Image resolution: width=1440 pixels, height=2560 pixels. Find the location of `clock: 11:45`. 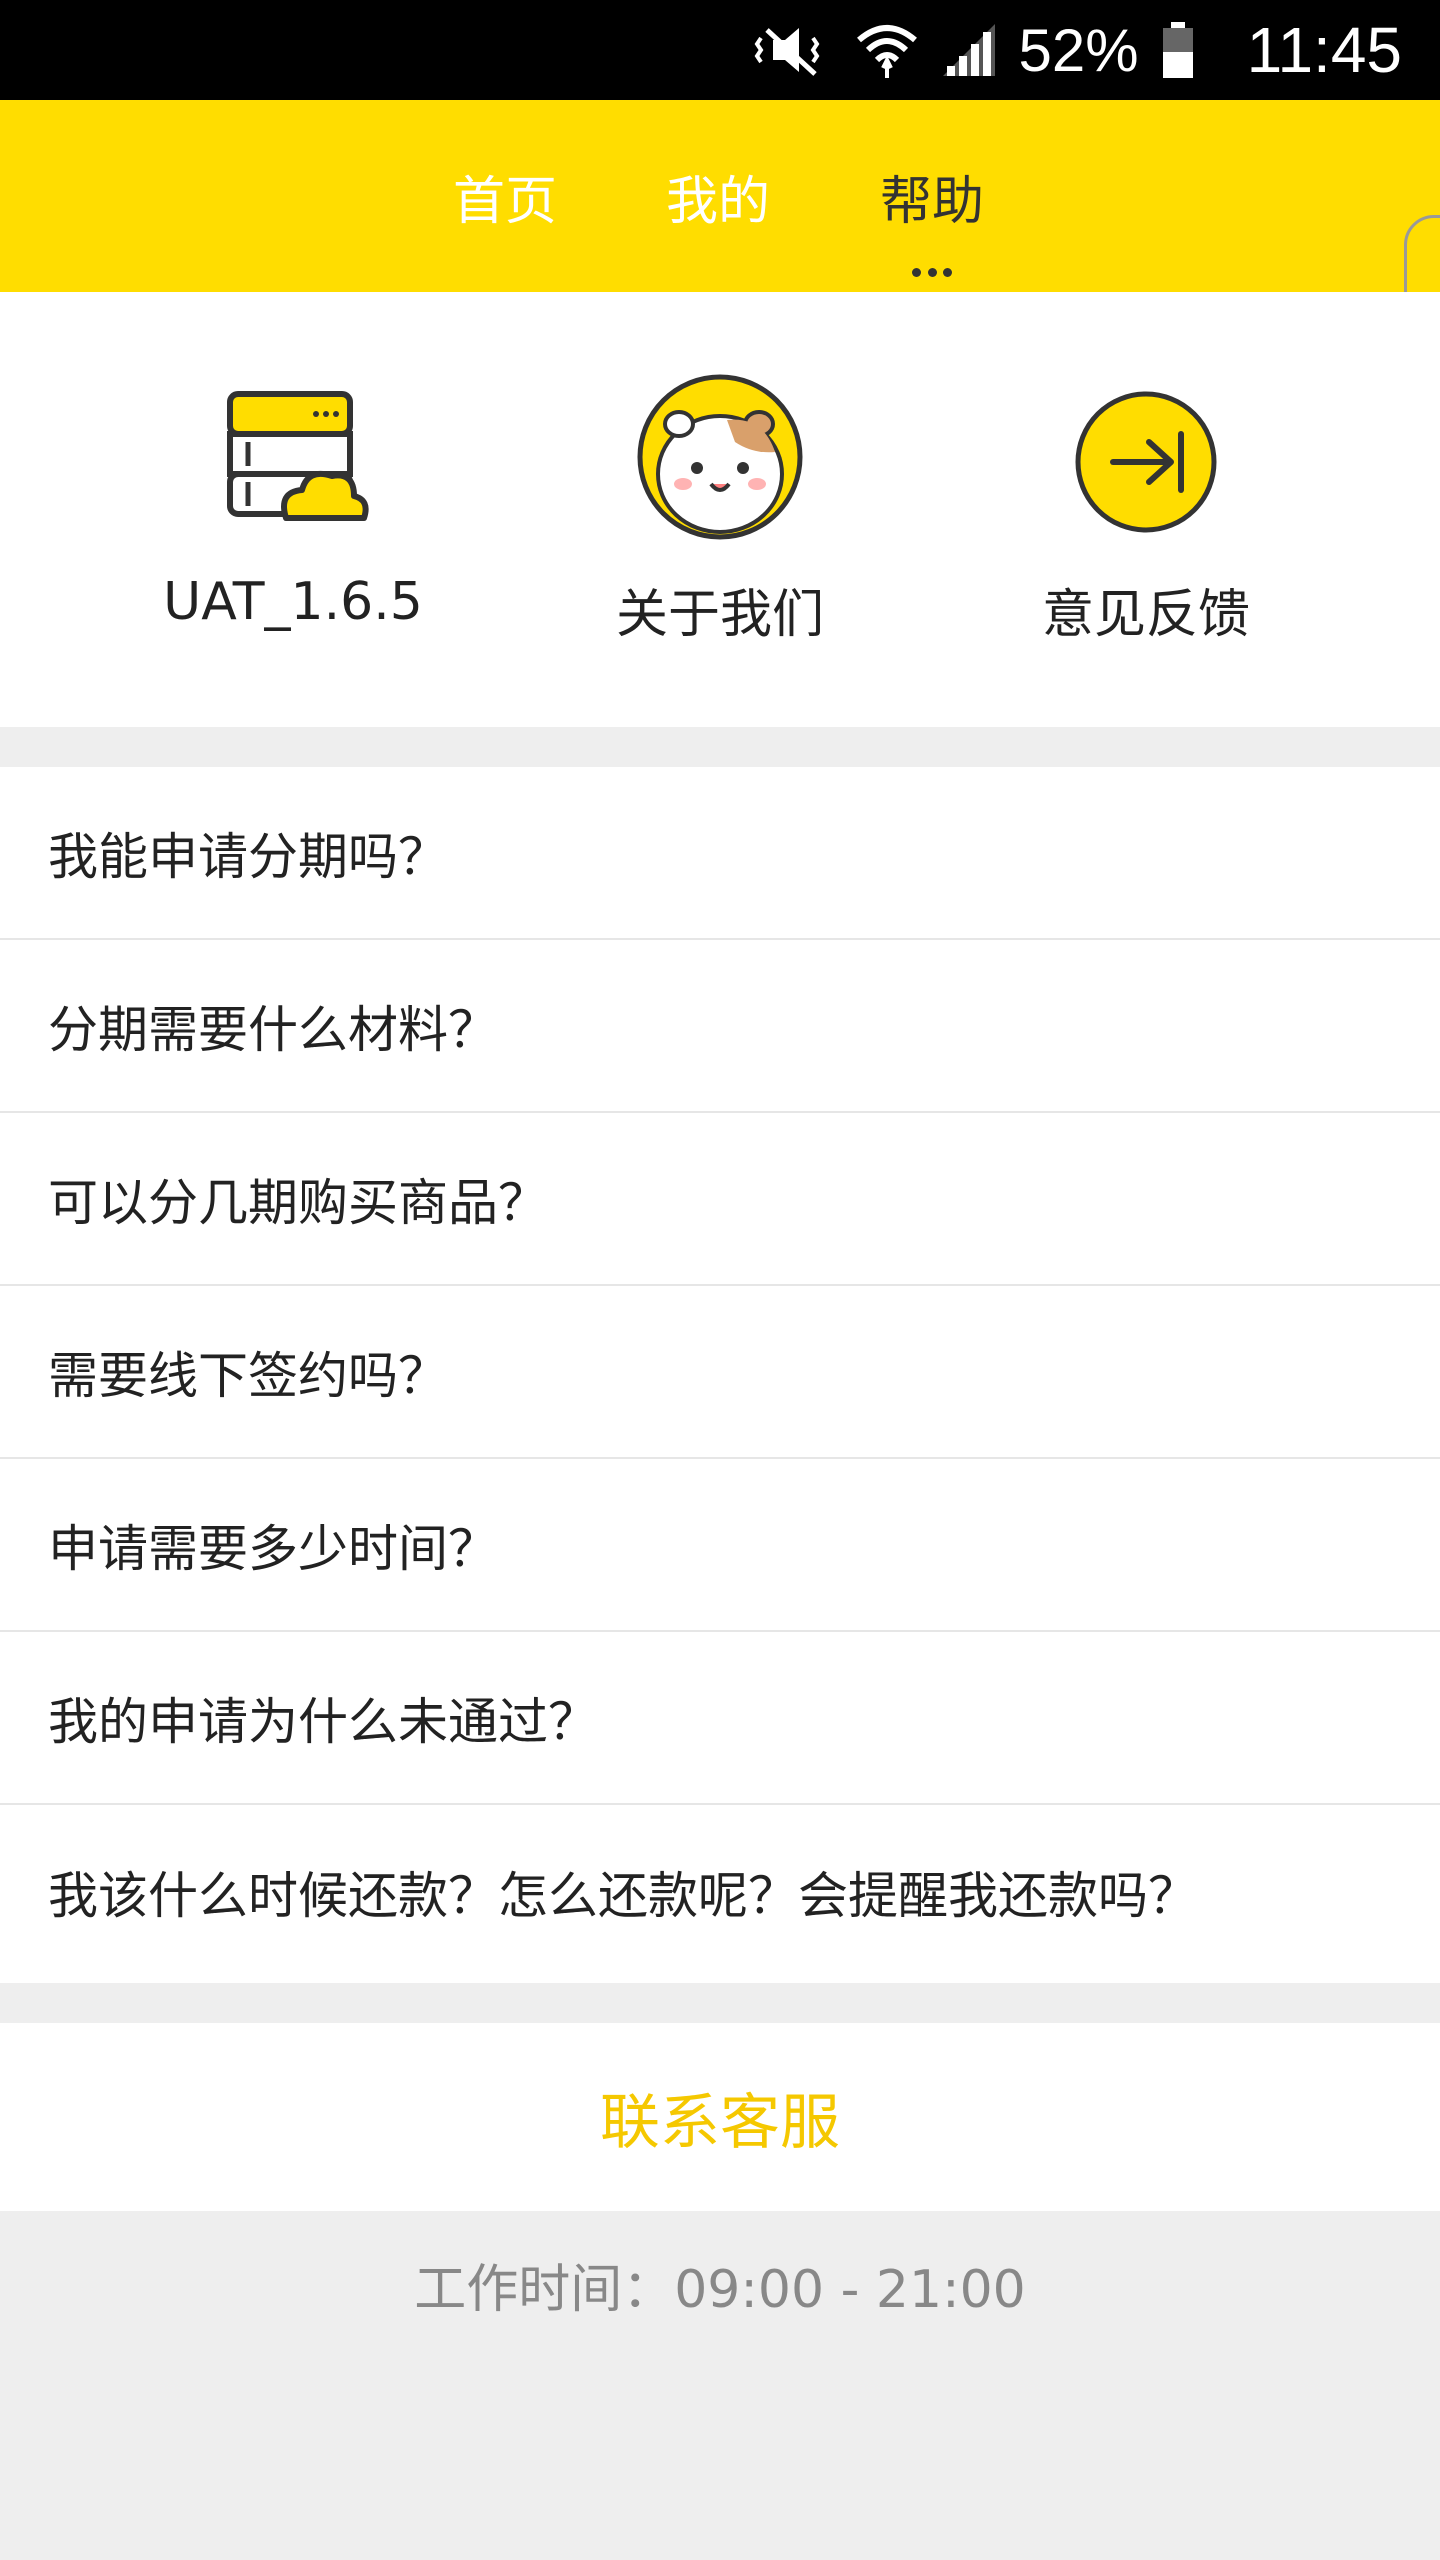

clock: 11:45 is located at coordinates (1324, 50).